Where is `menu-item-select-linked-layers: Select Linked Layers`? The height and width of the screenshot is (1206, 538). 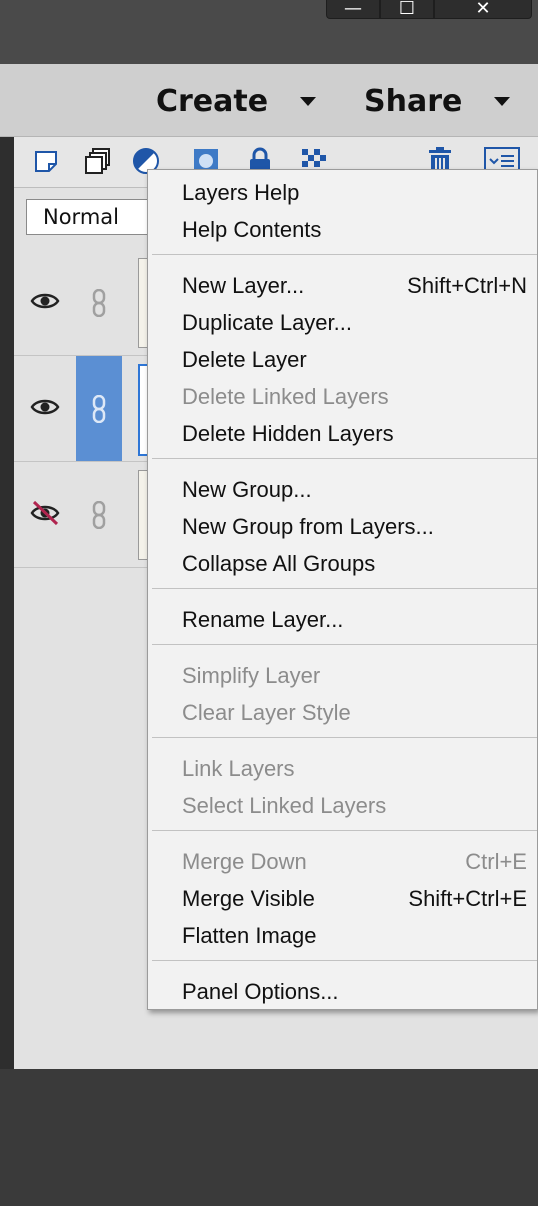 menu-item-select-linked-layers: Select Linked Layers is located at coordinates (354, 806).